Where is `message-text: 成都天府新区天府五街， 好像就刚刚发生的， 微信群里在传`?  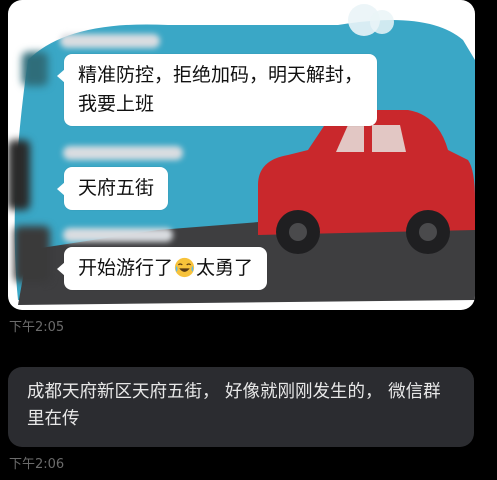
message-text: 成都天府新区天府五街， 好像就刚刚发生的， 微信群里在传 is located at coordinates (234, 405).